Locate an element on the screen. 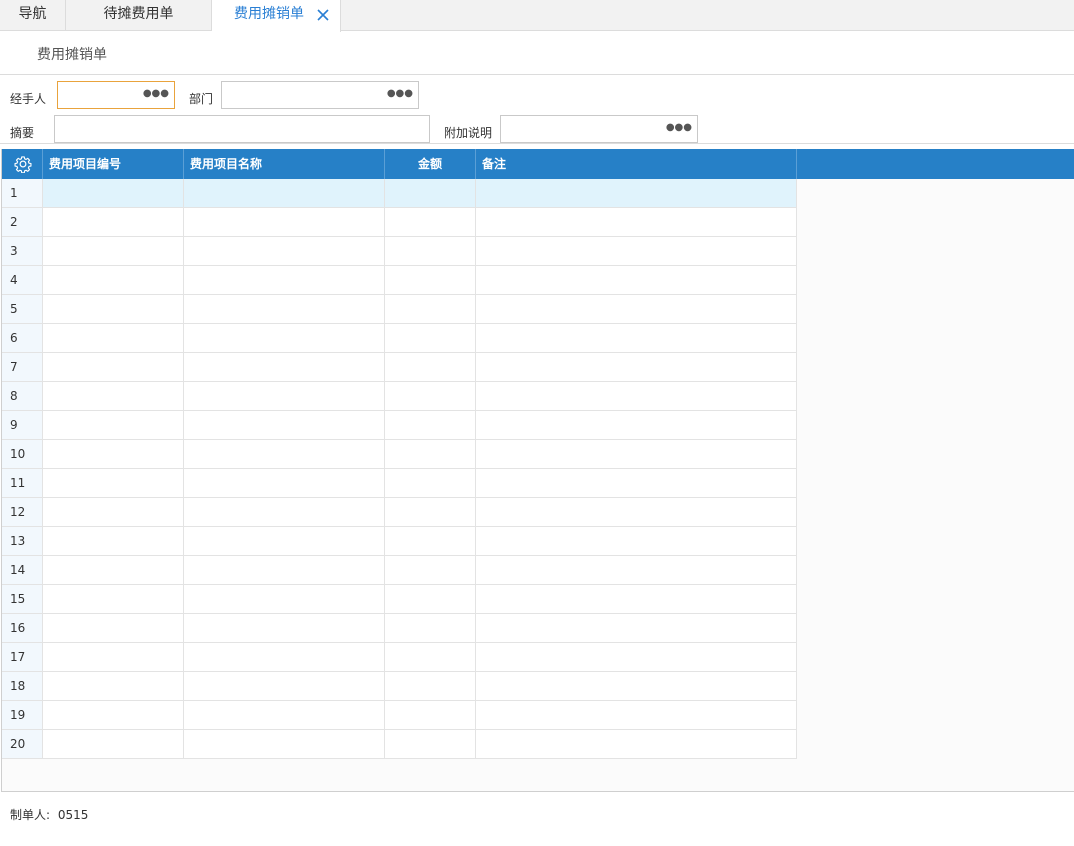 The image size is (1074, 846). table-row: 7 is located at coordinates (399, 367).